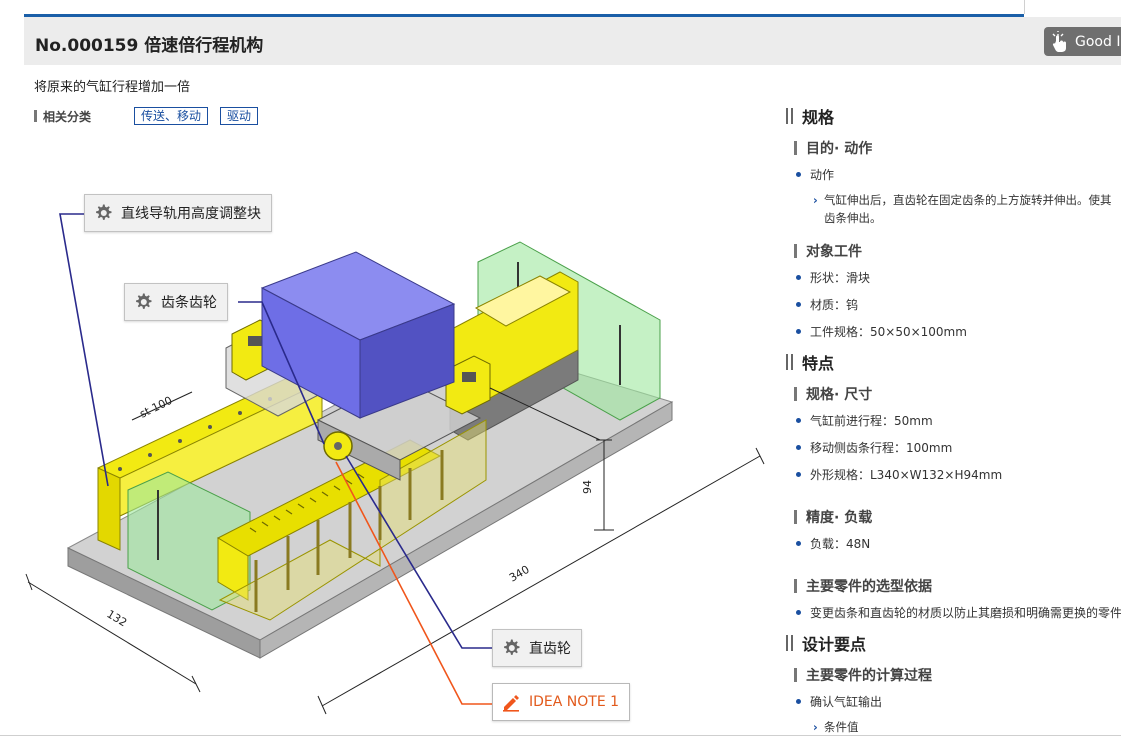 The height and width of the screenshot is (738, 1121). What do you see at coordinates (958, 304) in the screenshot?
I see `workpiece-material: 材质：钨` at bounding box center [958, 304].